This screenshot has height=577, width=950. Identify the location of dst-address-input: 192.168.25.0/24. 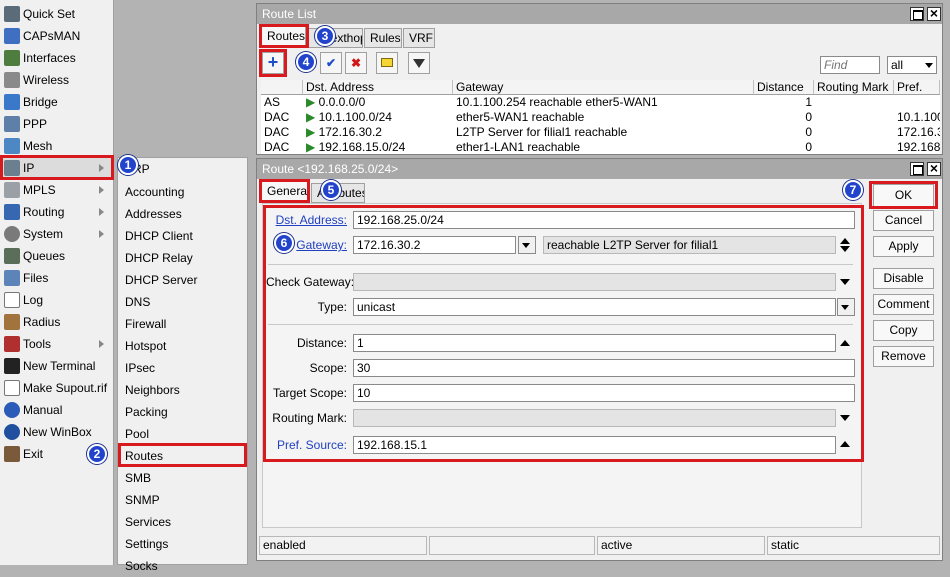
(604, 220).